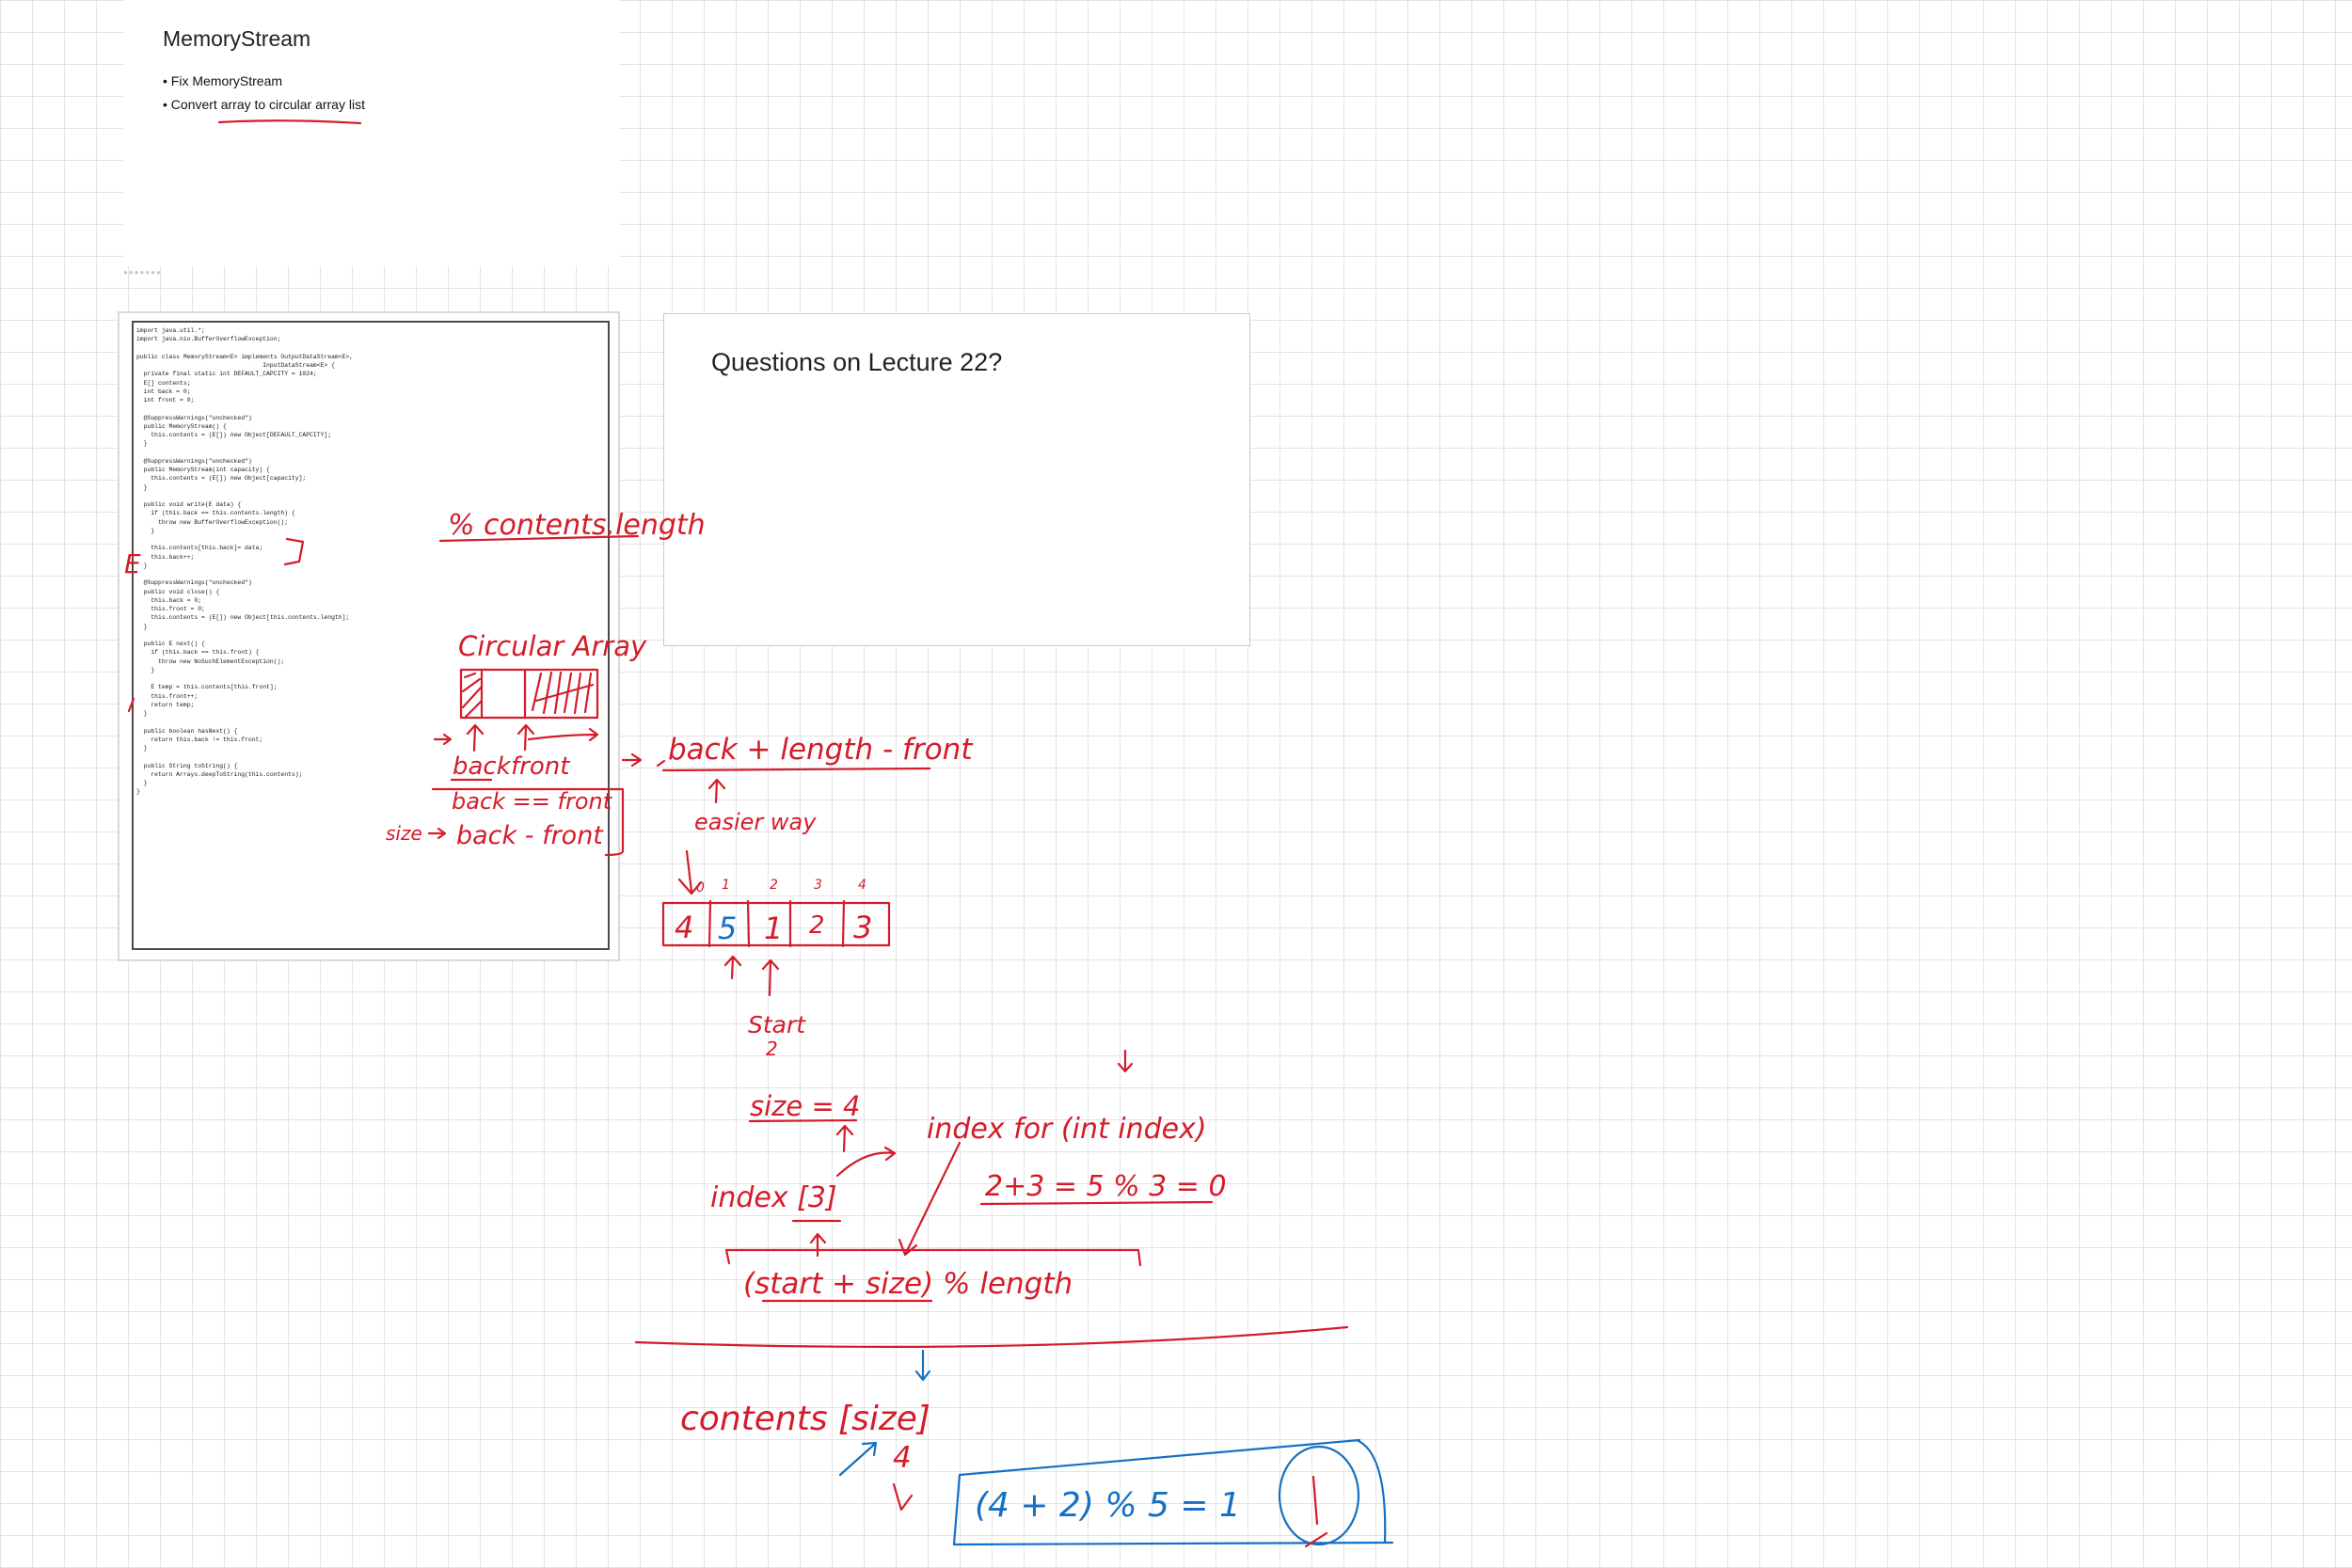  Describe the element at coordinates (530, 835) in the screenshot. I see `ink-back-minus-front: back - front` at that location.